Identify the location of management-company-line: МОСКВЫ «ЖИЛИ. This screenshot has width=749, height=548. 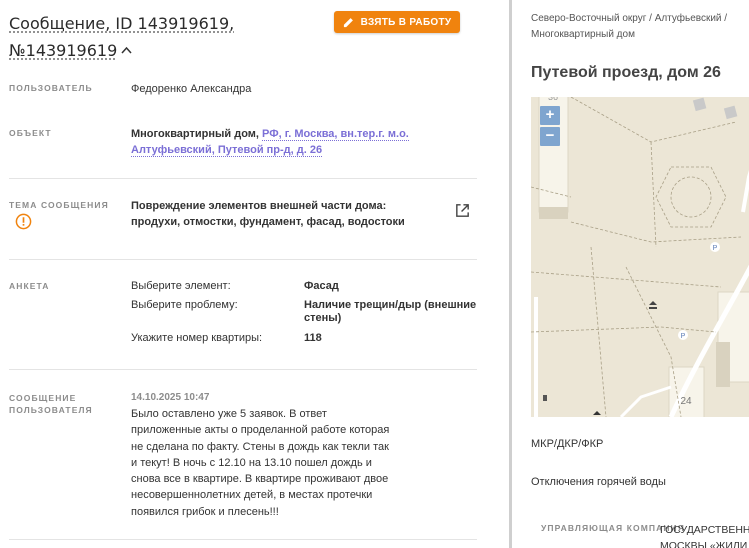
(704, 544).